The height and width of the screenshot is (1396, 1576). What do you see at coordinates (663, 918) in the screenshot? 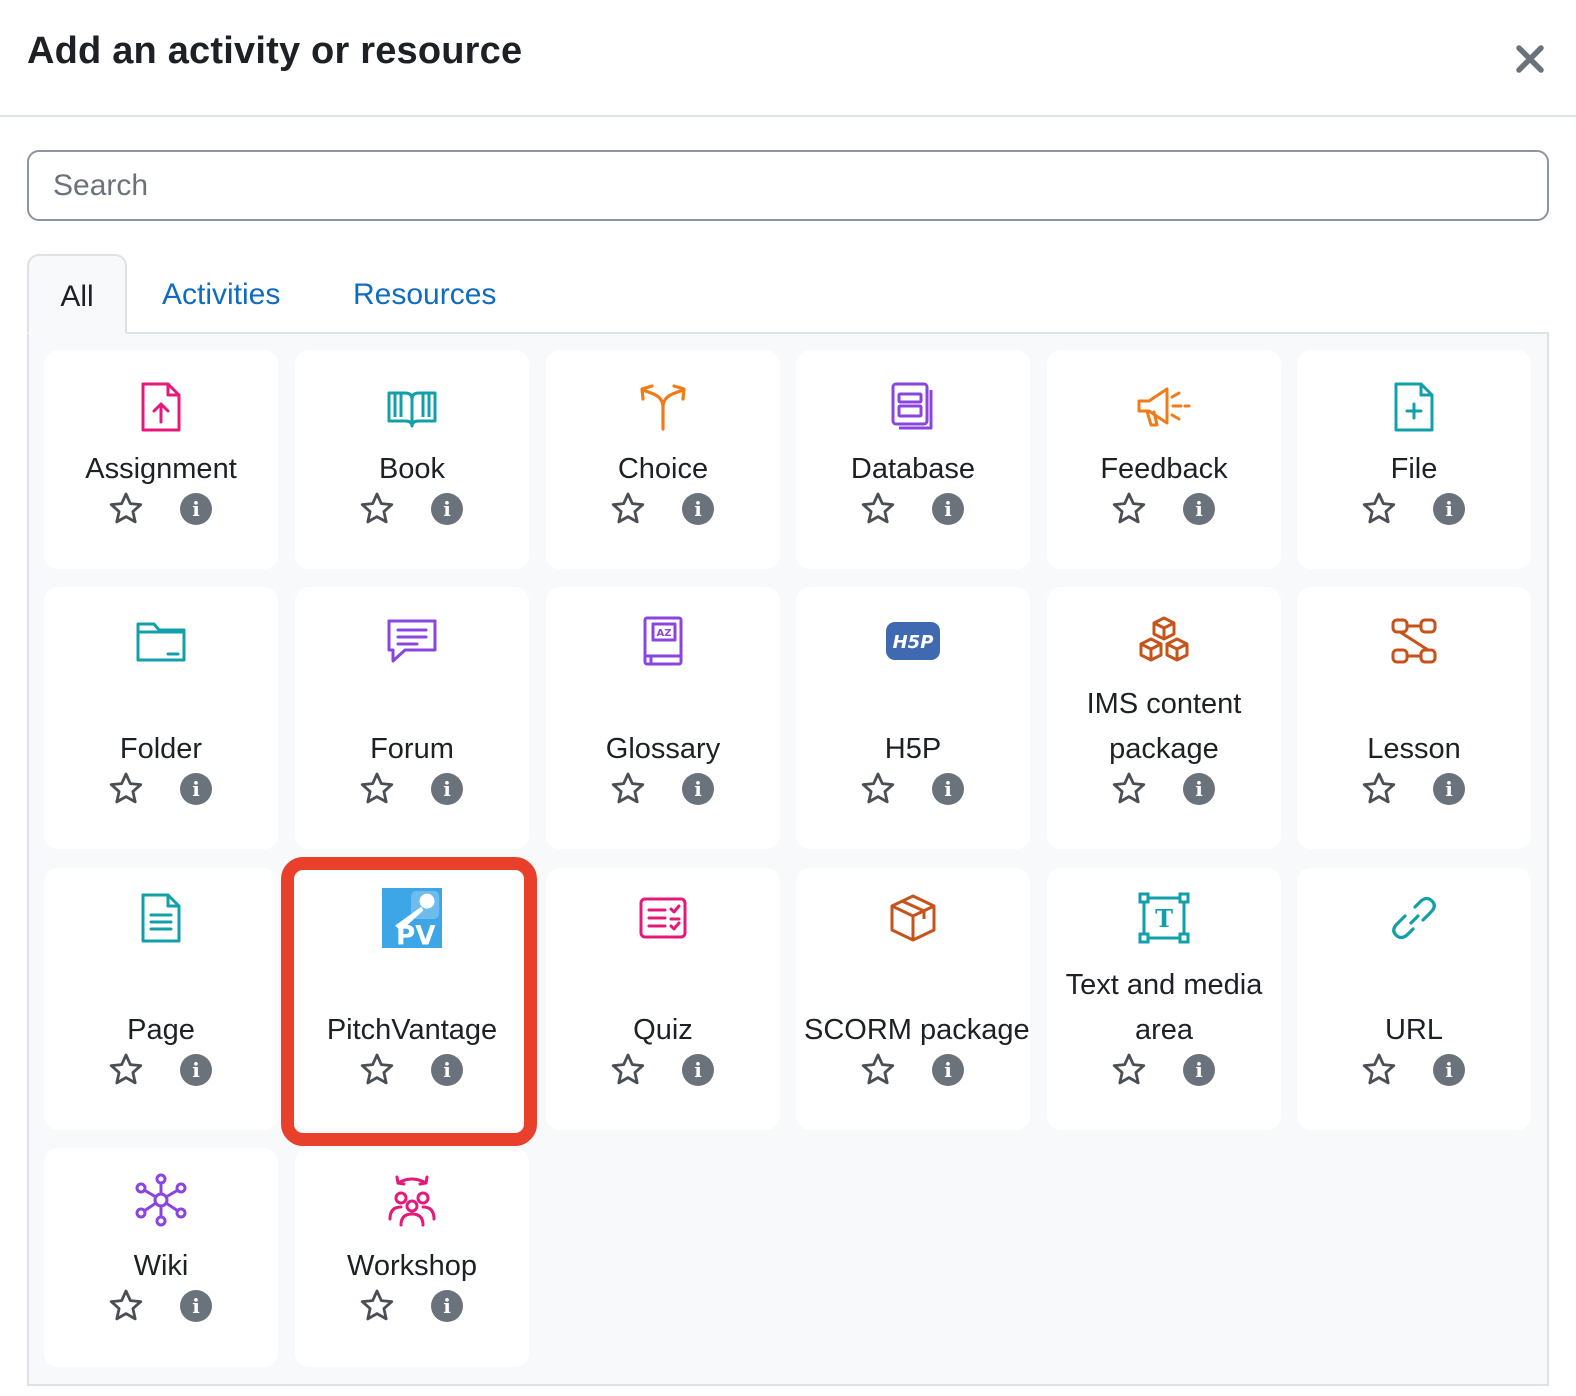
I see `quiz-checklist-icon` at bounding box center [663, 918].